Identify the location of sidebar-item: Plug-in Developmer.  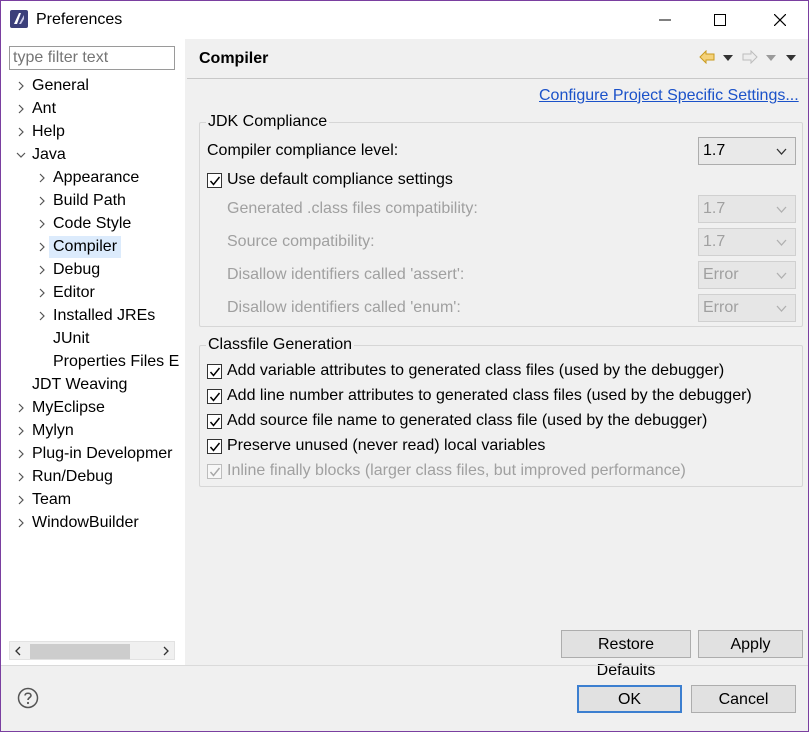
(93, 454).